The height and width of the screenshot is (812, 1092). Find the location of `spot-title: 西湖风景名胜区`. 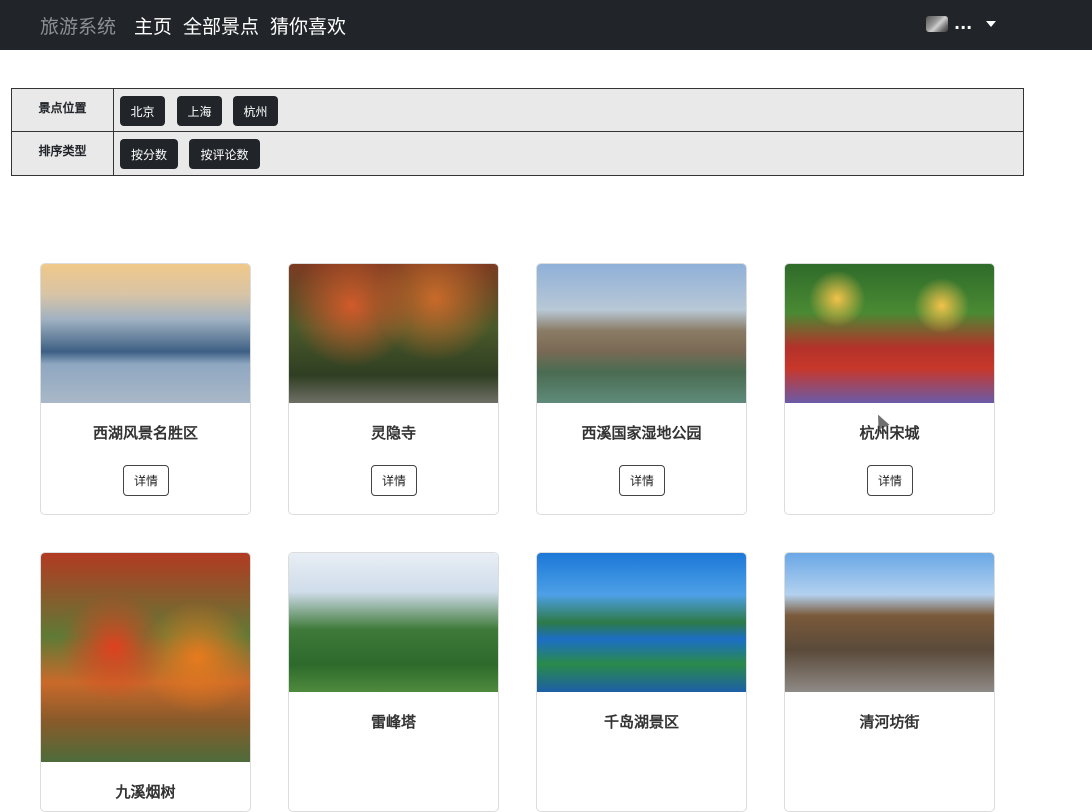

spot-title: 西湖风景名胜区 is located at coordinates (145, 433).